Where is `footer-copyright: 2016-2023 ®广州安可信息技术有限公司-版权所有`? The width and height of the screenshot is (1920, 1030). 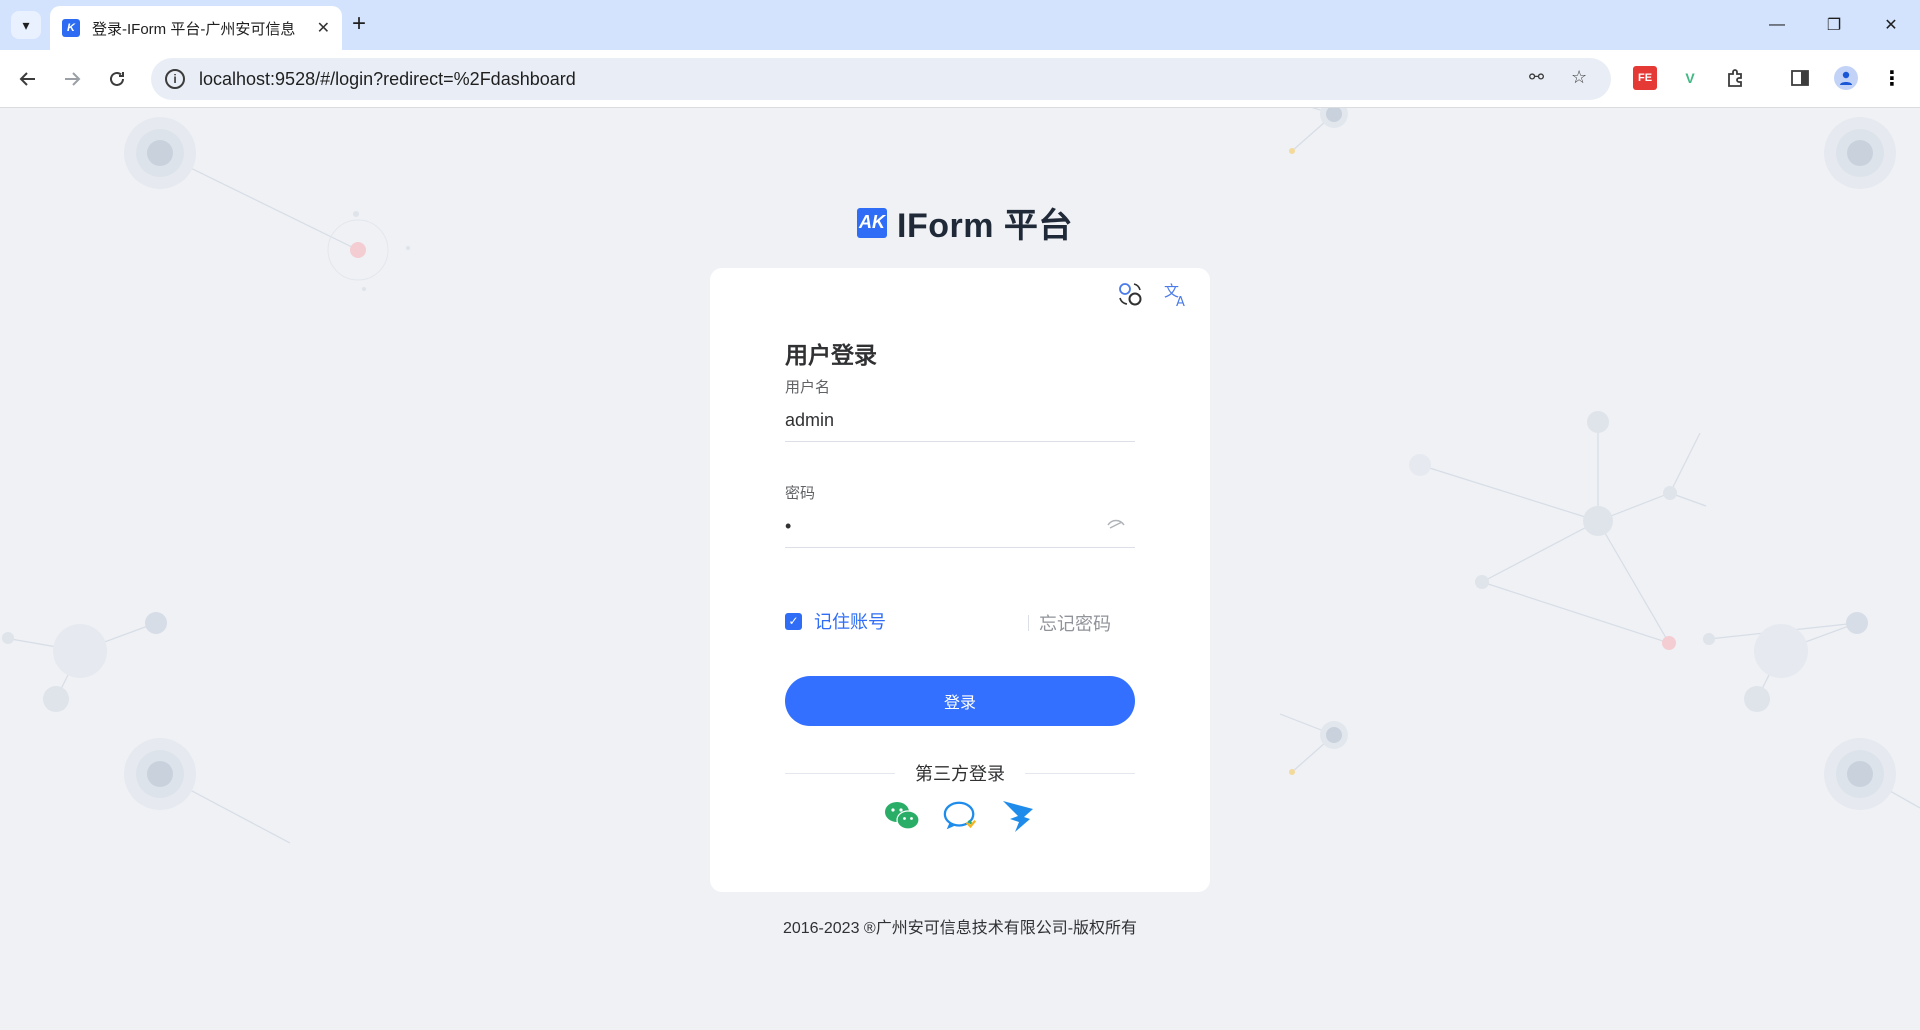 footer-copyright: 2016-2023 ®广州安可信息技术有限公司-版权所有 is located at coordinates (960, 928).